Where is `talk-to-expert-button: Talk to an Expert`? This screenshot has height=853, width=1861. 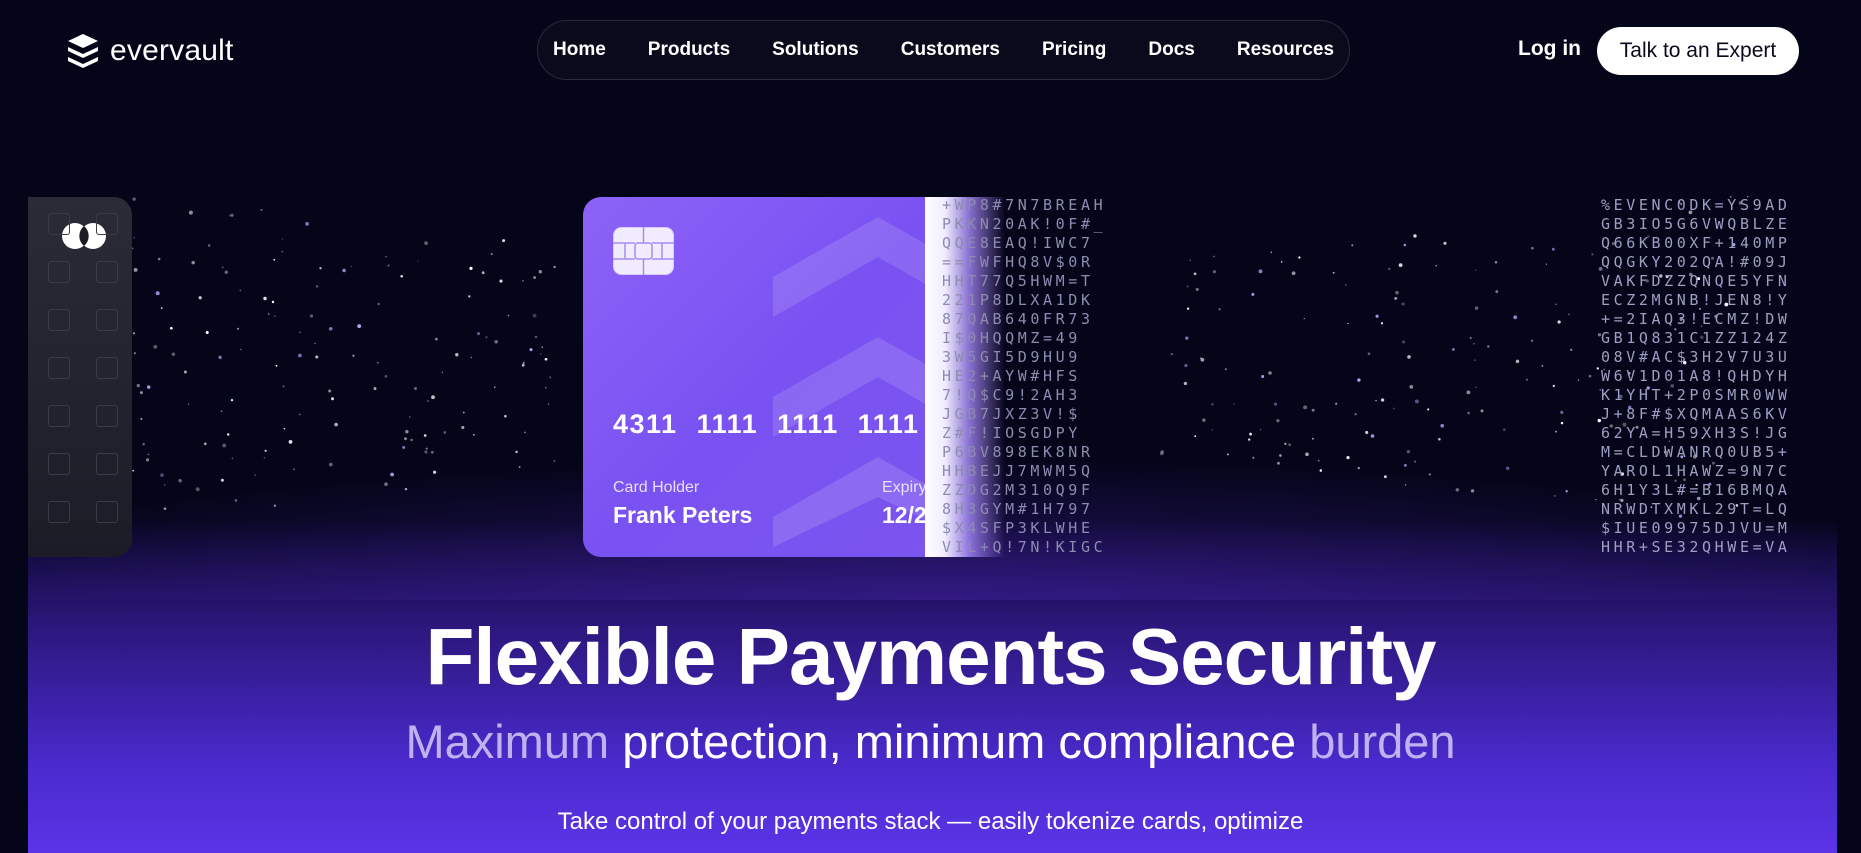
talk-to-expert-button: Talk to an Expert is located at coordinates (1698, 51).